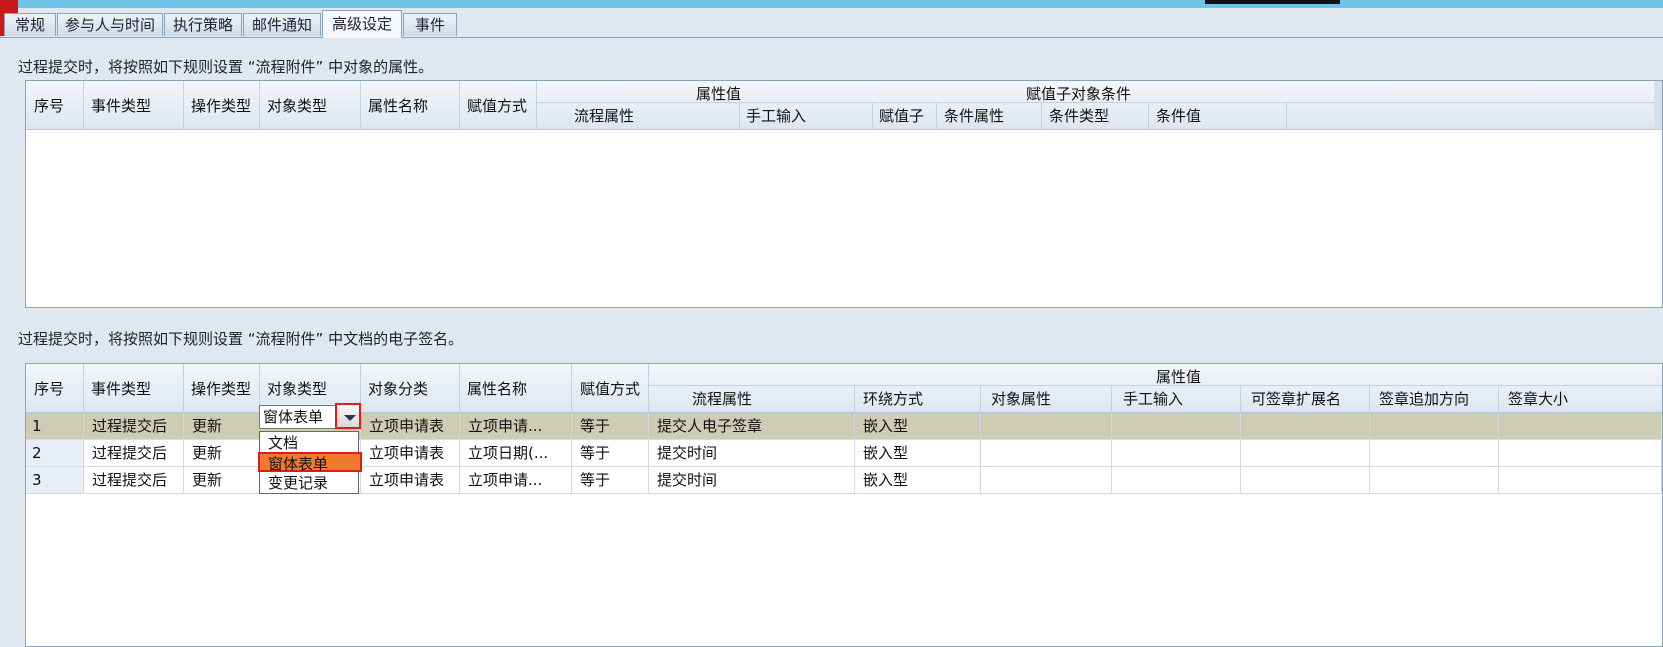  I want to click on section2-caption: 过程提交时，将按照如下规则设置 “流程附件” 中文档的电子签名。, so click(241, 339).